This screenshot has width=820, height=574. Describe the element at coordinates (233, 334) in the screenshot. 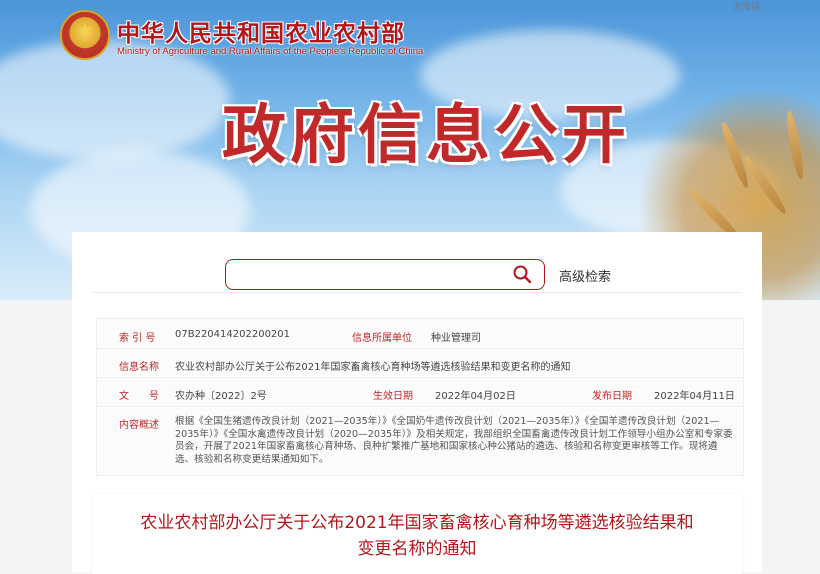

I see `index-value: 07B220414202200201` at that location.